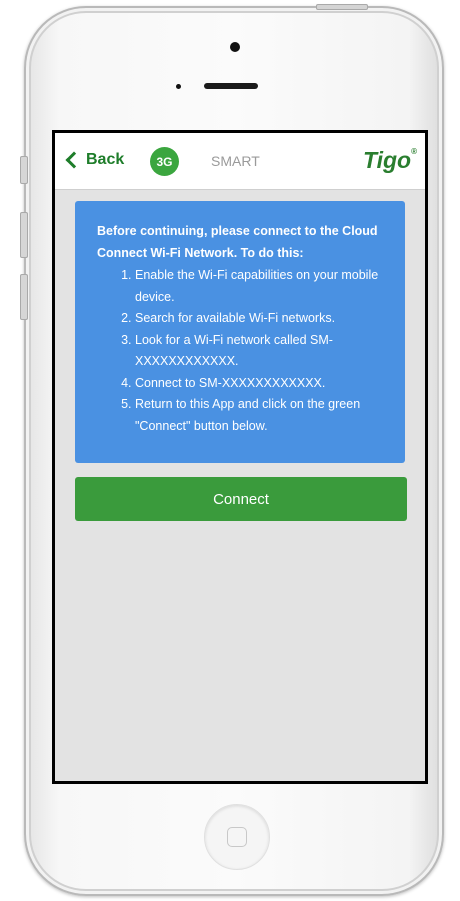 Image resolution: width=460 pixels, height=901 pixels. Describe the element at coordinates (414, 151) in the screenshot. I see `logo-mark: ®` at that location.